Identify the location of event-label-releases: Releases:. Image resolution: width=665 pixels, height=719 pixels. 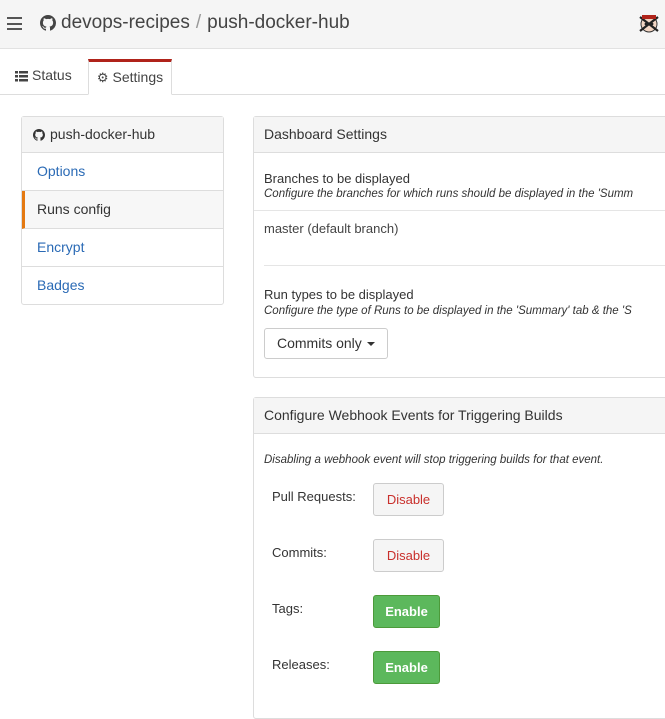
(301, 664).